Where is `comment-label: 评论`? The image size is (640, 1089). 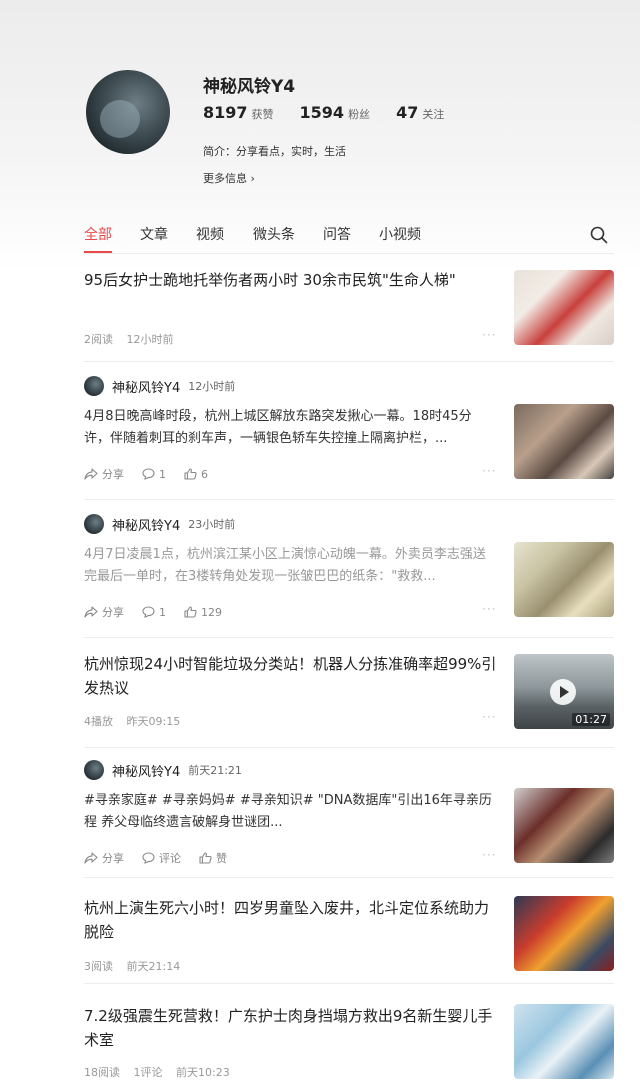
comment-label: 评论 is located at coordinates (170, 858).